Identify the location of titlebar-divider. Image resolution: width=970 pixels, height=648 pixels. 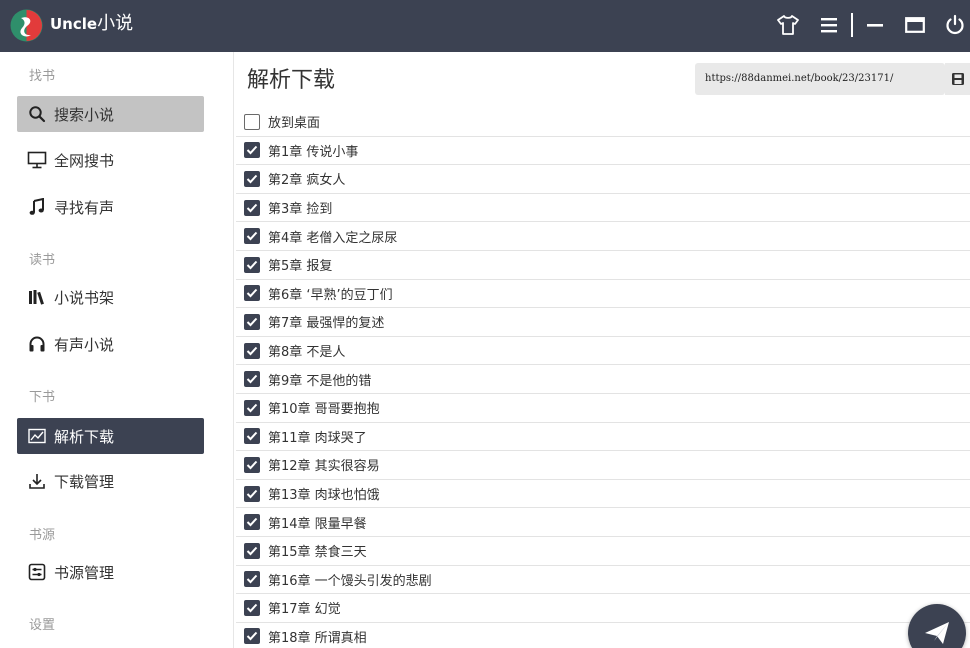
(852, 25).